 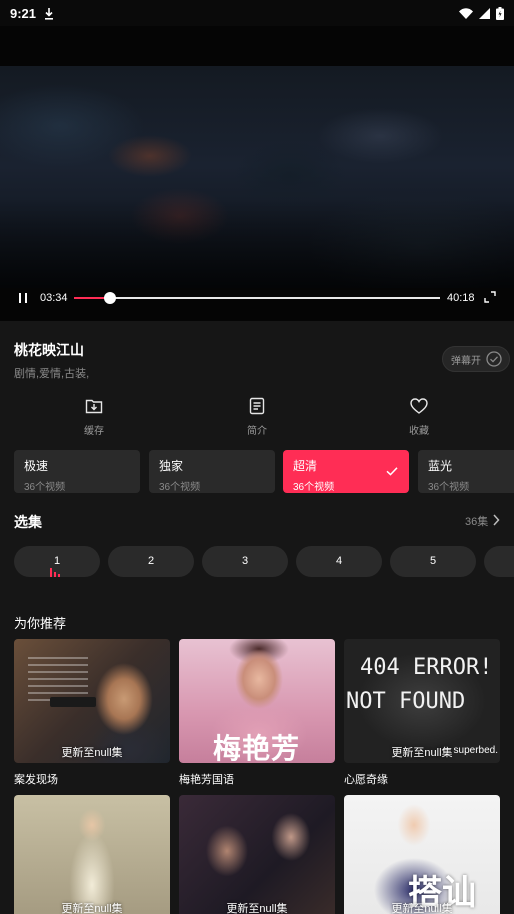 What do you see at coordinates (461, 298) in the screenshot?
I see `total-time: 40:18` at bounding box center [461, 298].